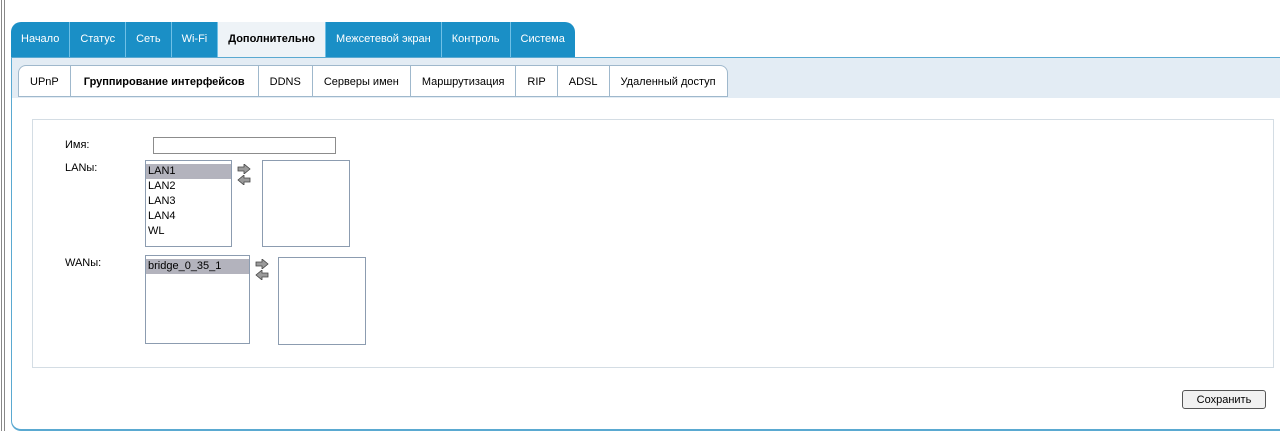 Image resolution: width=1280 pixels, height=431 pixels. What do you see at coordinates (463, 81) in the screenshot?
I see `sub-tab-routing: Маршрутизация` at bounding box center [463, 81].